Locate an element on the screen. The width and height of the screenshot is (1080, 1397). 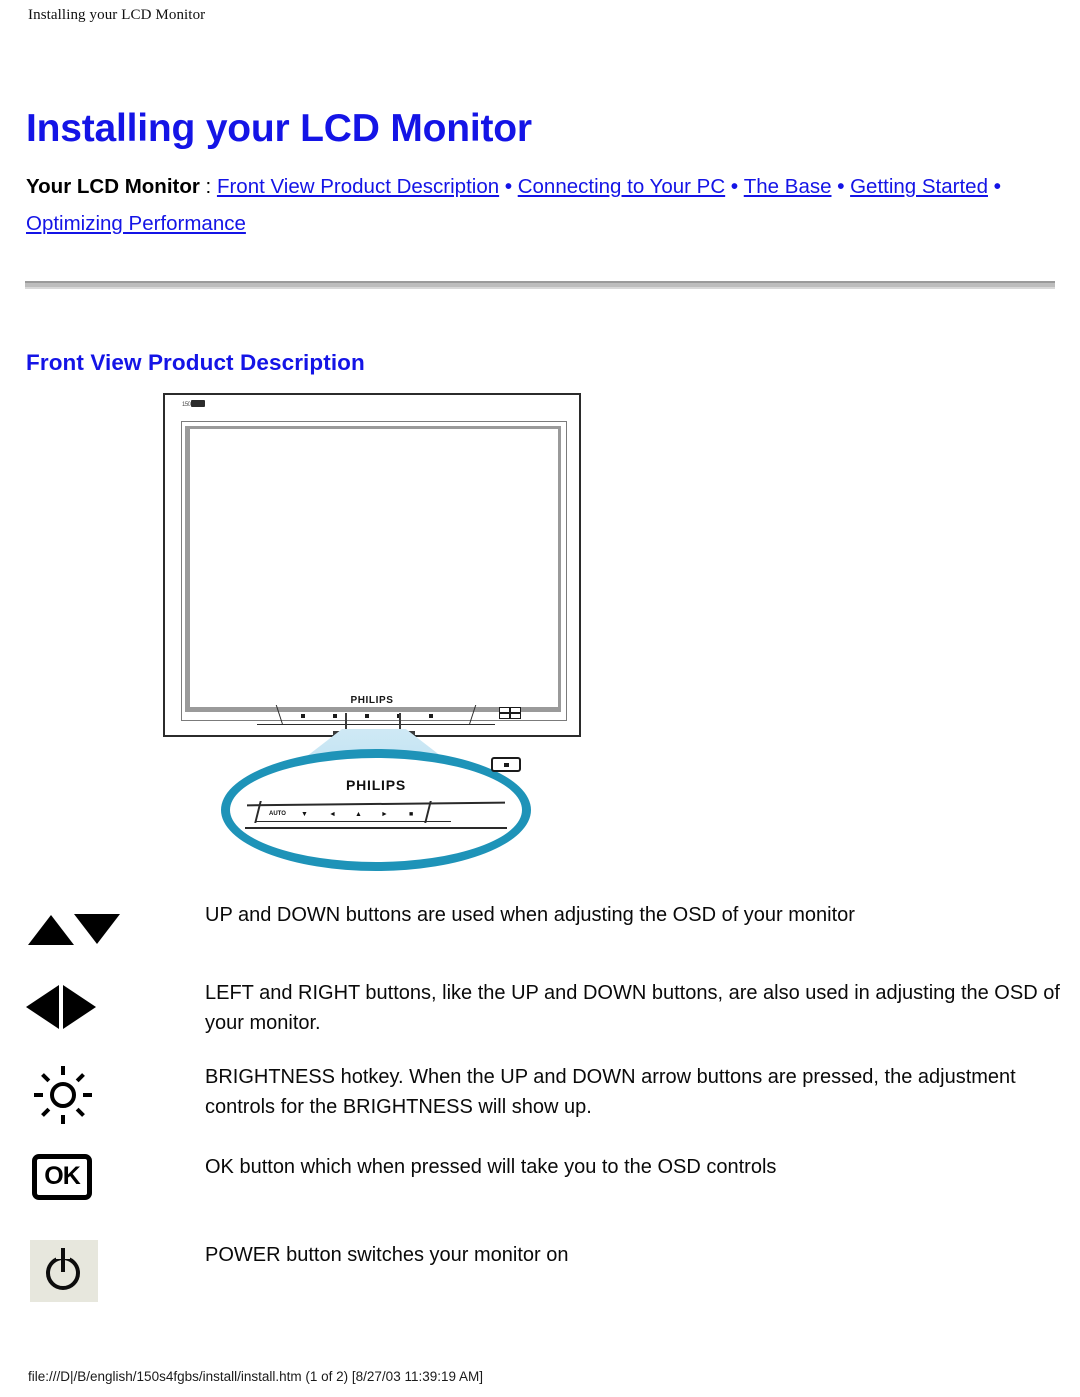
panel-mid-edge is located at coordinates (353, 821).